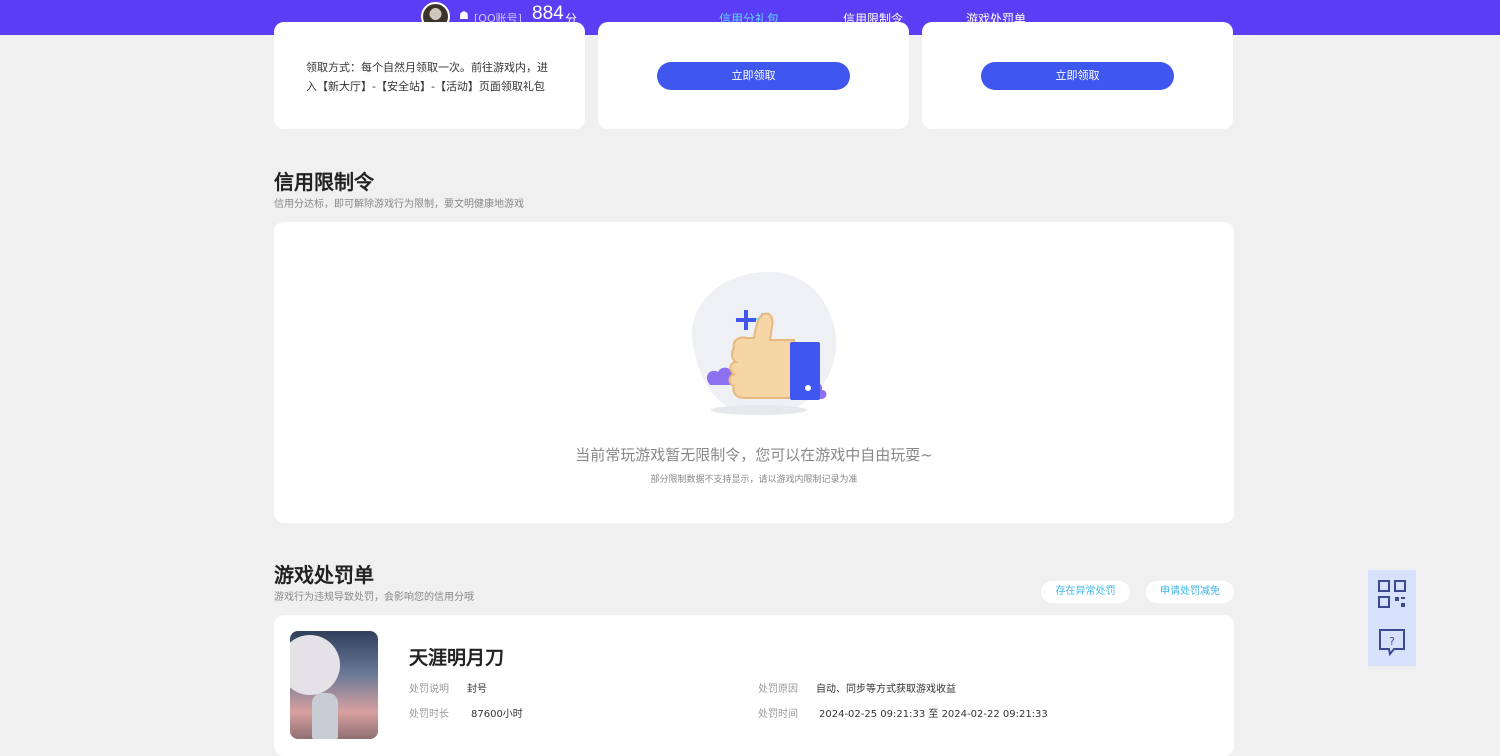 The width and height of the screenshot is (1500, 756). I want to click on gift-claim-method-line1: 领取方式：每个自然月领取一次。前往游戏内，进, so click(427, 67).